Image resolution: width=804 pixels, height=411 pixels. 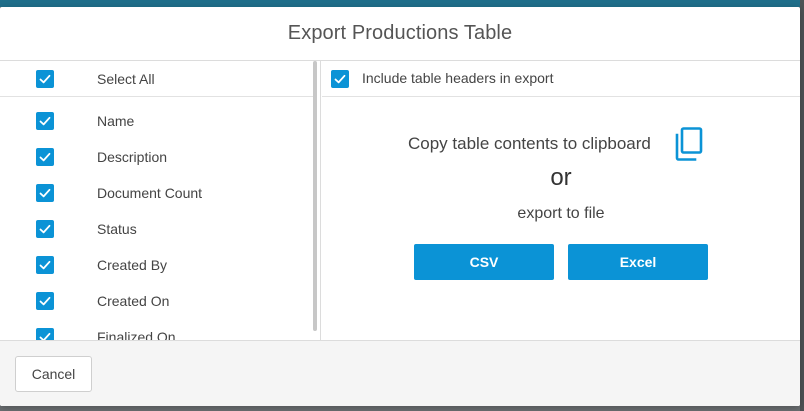 What do you see at coordinates (529, 143) in the screenshot?
I see `copy-to-clipboard-text: Copy table contents to clipboard` at bounding box center [529, 143].